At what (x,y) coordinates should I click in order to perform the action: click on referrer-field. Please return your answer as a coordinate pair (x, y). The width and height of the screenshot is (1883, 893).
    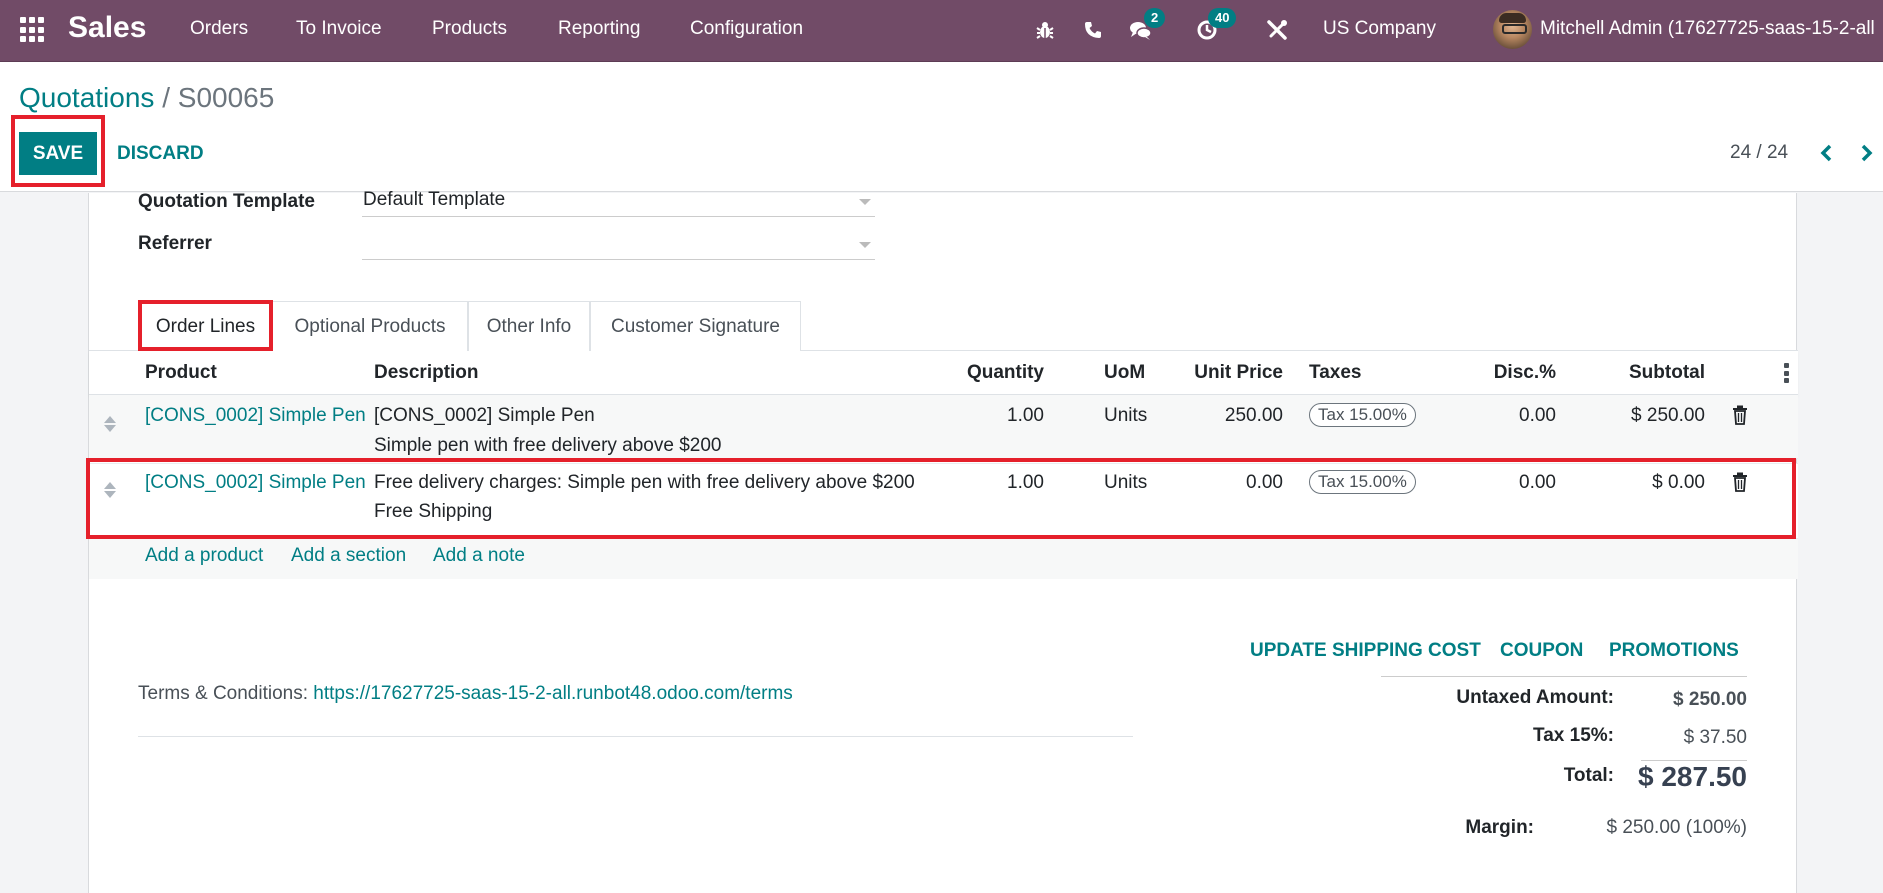
    Looking at the image, I should click on (618, 246).